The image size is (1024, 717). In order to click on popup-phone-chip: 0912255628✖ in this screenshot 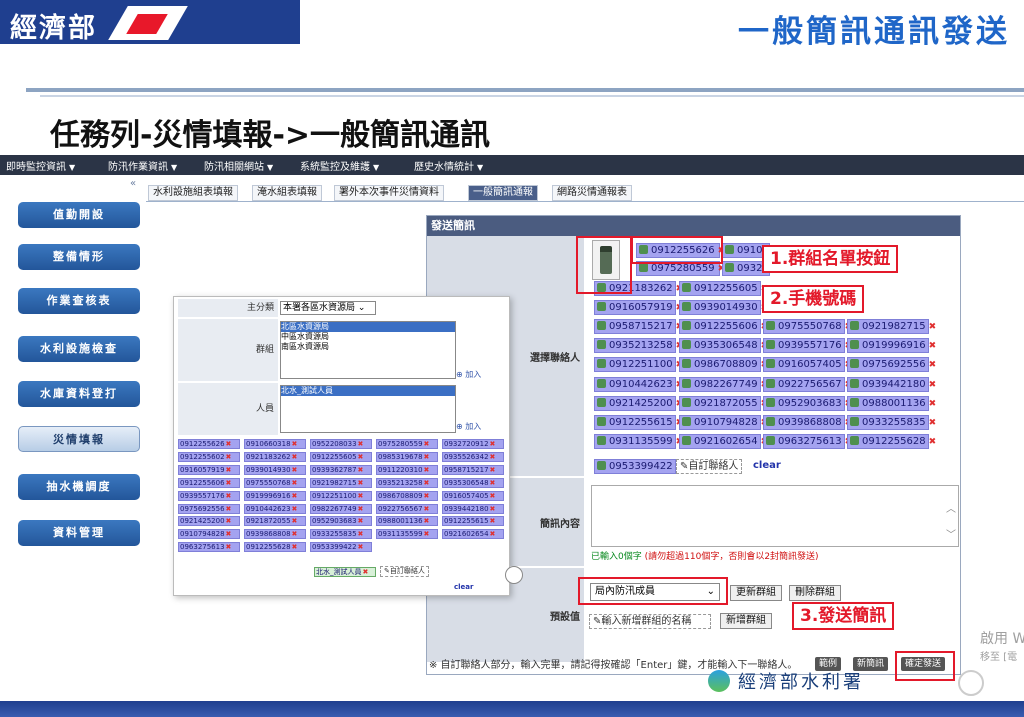, I will do `click(275, 547)`.